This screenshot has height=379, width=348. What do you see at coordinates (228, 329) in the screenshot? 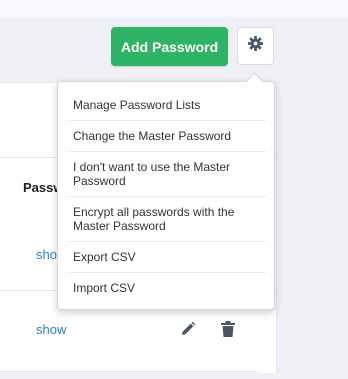
I see `trash-icon` at bounding box center [228, 329].